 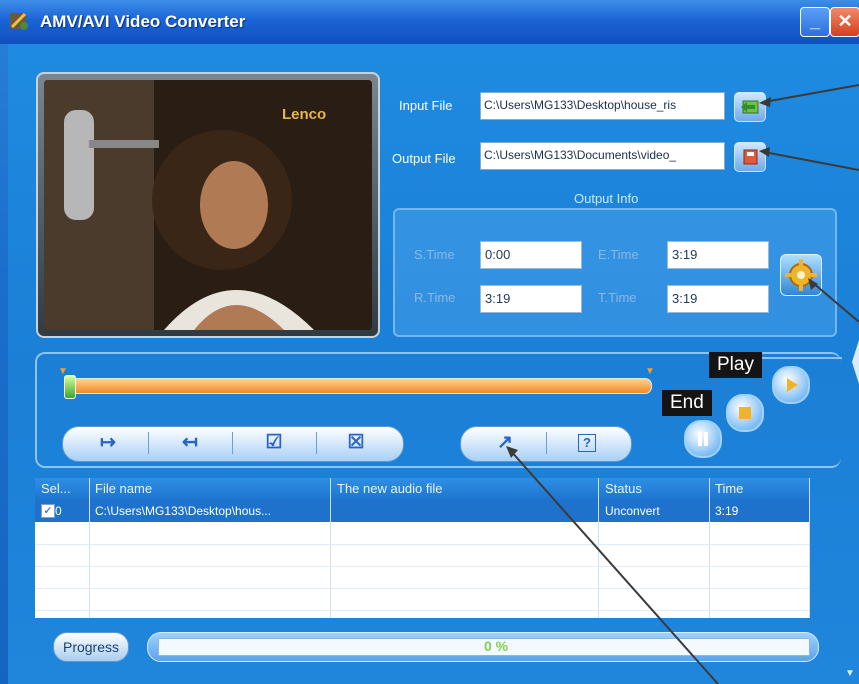 I want to click on callout-line-output, so click(x=811, y=161).